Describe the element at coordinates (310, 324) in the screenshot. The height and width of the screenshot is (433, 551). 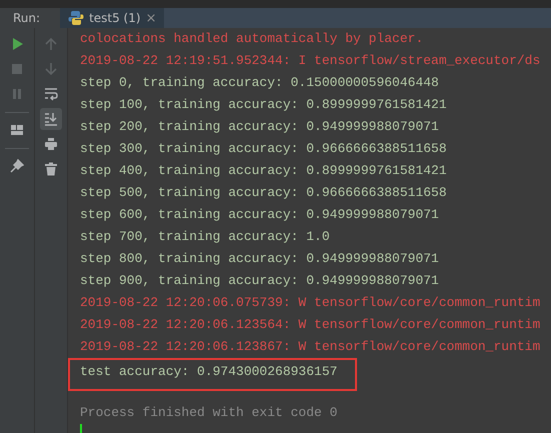
I see `log-error-line: 2019-08-22 12:20:06.123564: W tensorflow/core/common_runtim` at that location.